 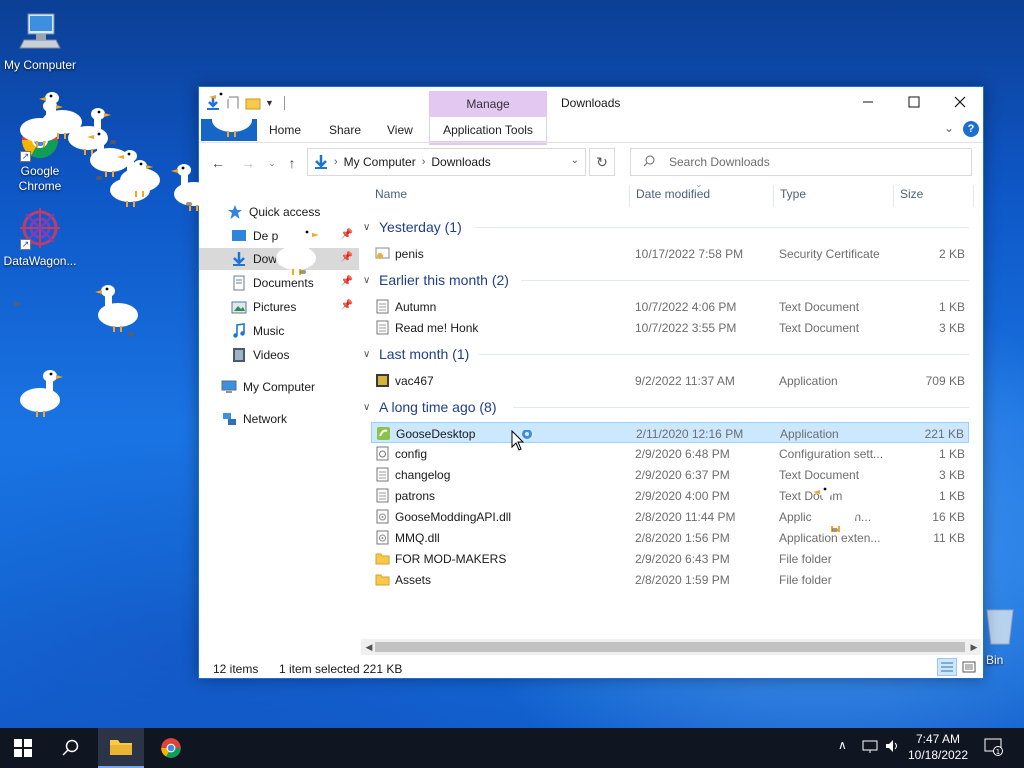 I want to click on forward-button: →, so click(x=248, y=163).